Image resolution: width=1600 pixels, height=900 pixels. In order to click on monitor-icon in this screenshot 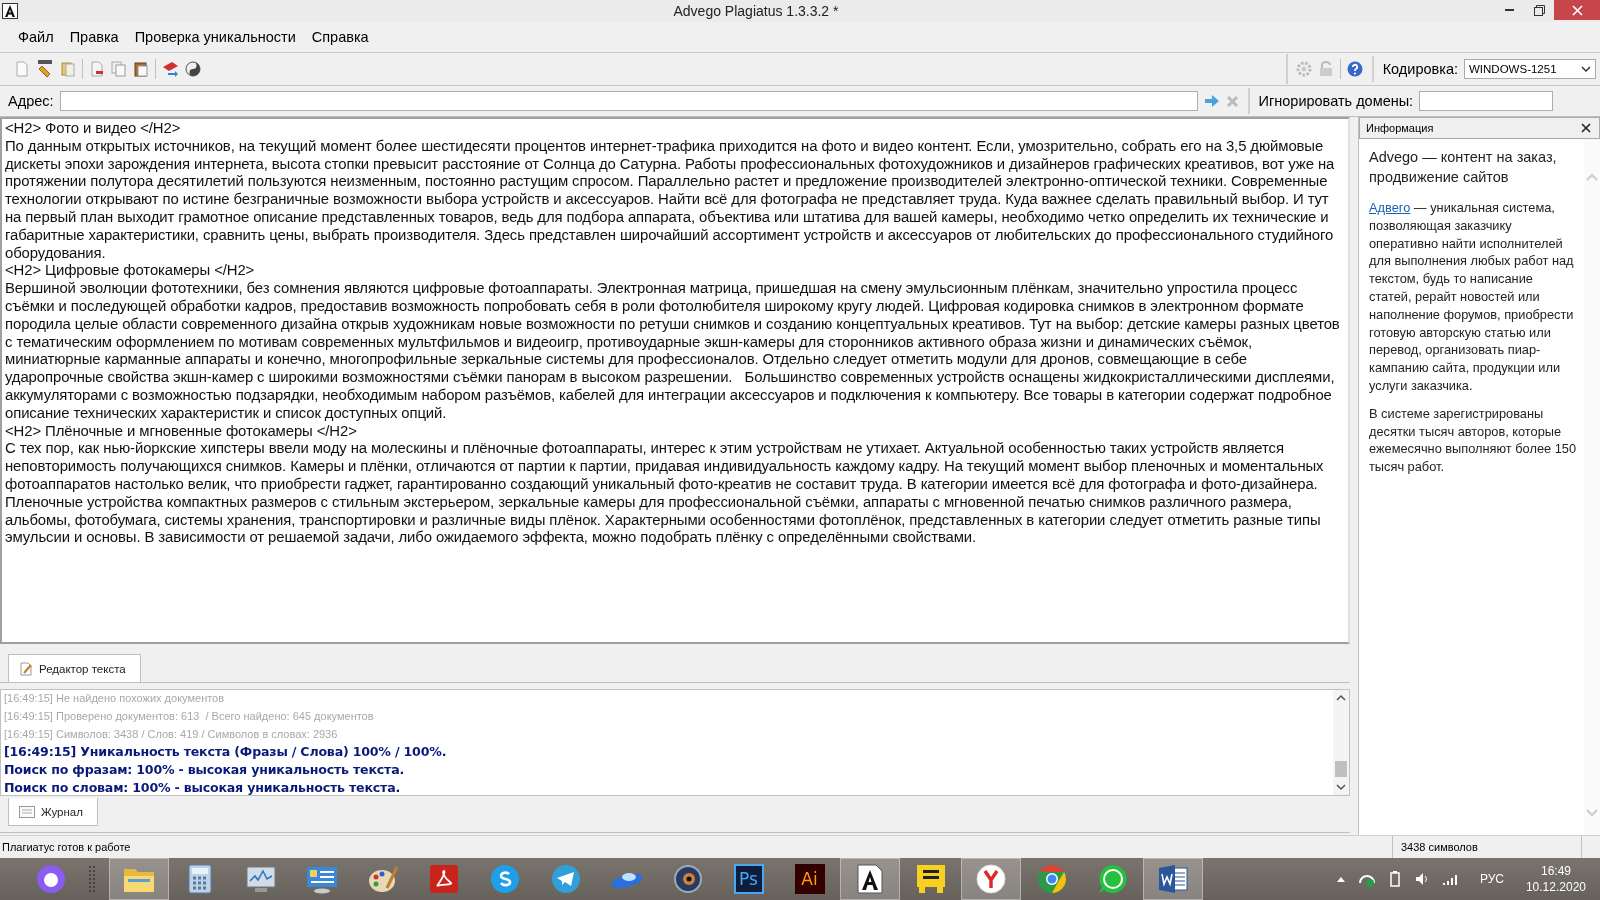, I will do `click(260, 879)`.